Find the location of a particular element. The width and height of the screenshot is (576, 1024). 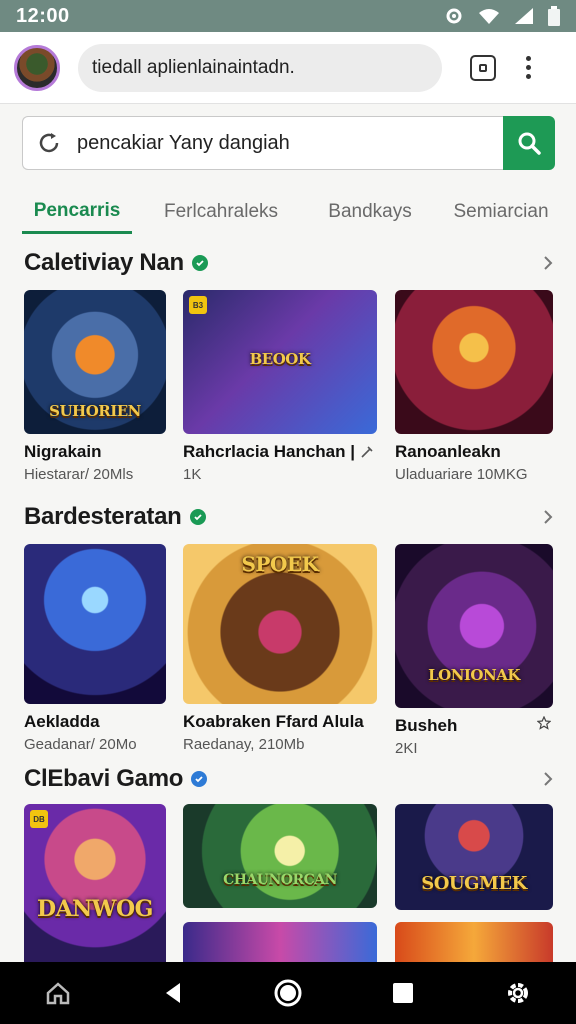

status-bar: 12:00 is located at coordinates (288, 16).